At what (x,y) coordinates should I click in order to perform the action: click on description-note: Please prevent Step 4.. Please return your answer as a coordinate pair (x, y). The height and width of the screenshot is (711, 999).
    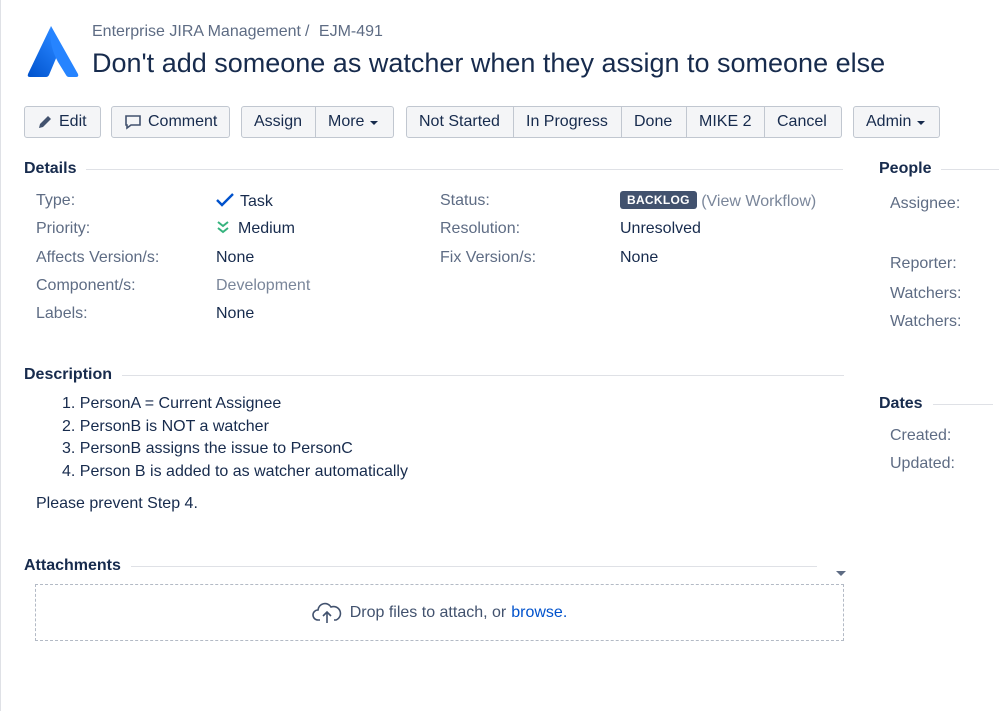
    Looking at the image, I should click on (117, 503).